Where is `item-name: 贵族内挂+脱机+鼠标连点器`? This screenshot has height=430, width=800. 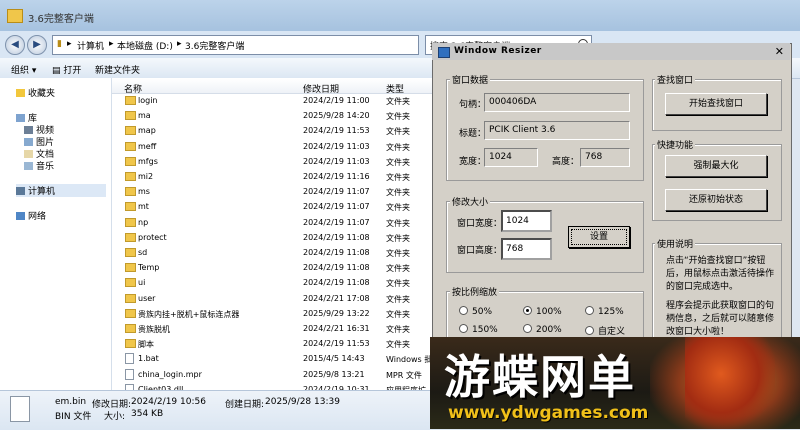 item-name: 贵族内挂+脱机+鼠标连点器 is located at coordinates (189, 314).